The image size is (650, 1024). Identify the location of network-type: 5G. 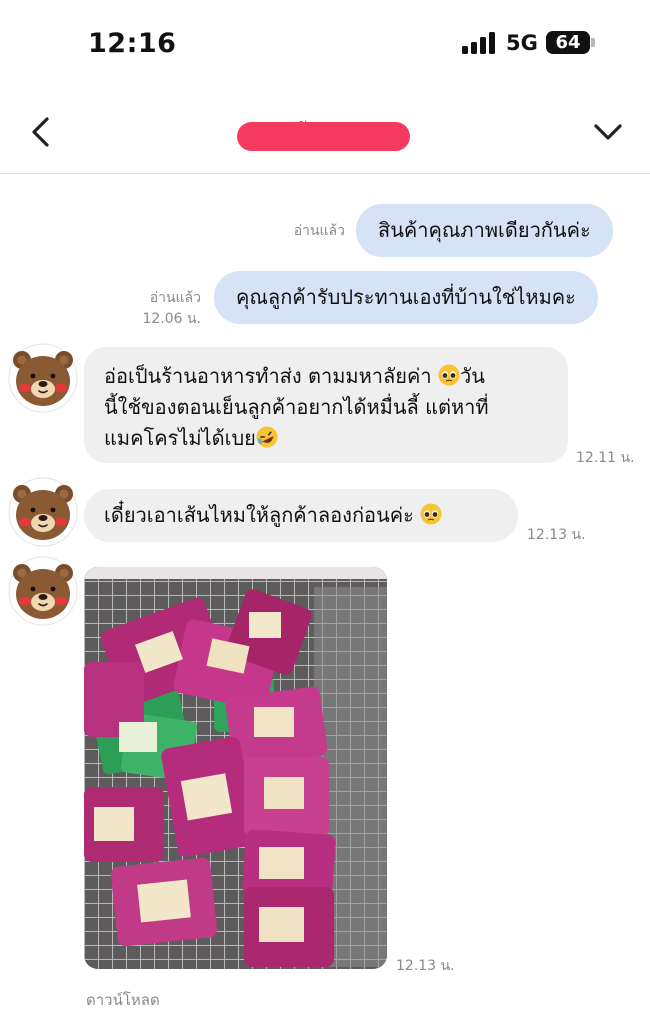
(522, 43).